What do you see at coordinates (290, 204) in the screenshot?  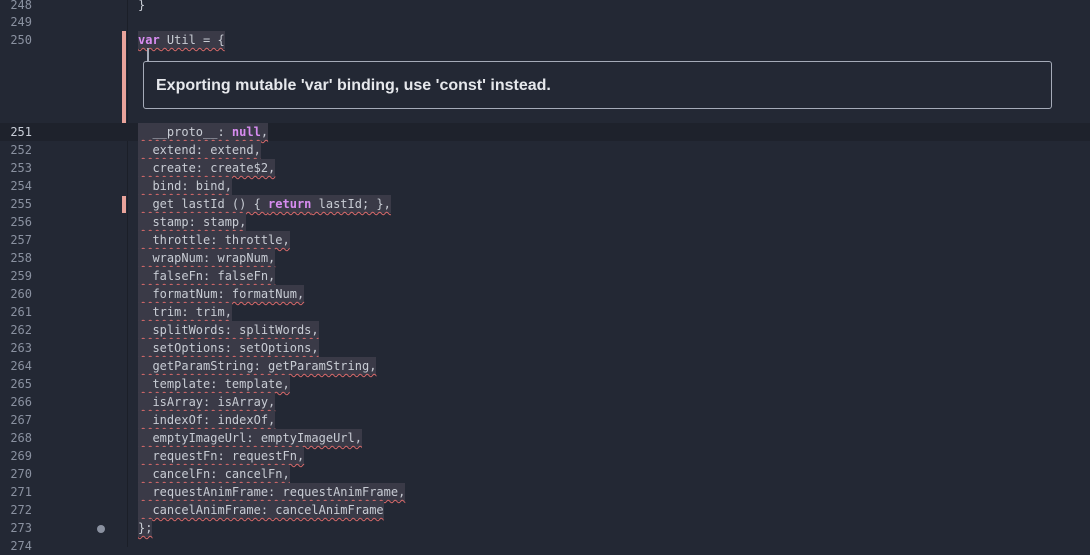 I see `keyword: return` at bounding box center [290, 204].